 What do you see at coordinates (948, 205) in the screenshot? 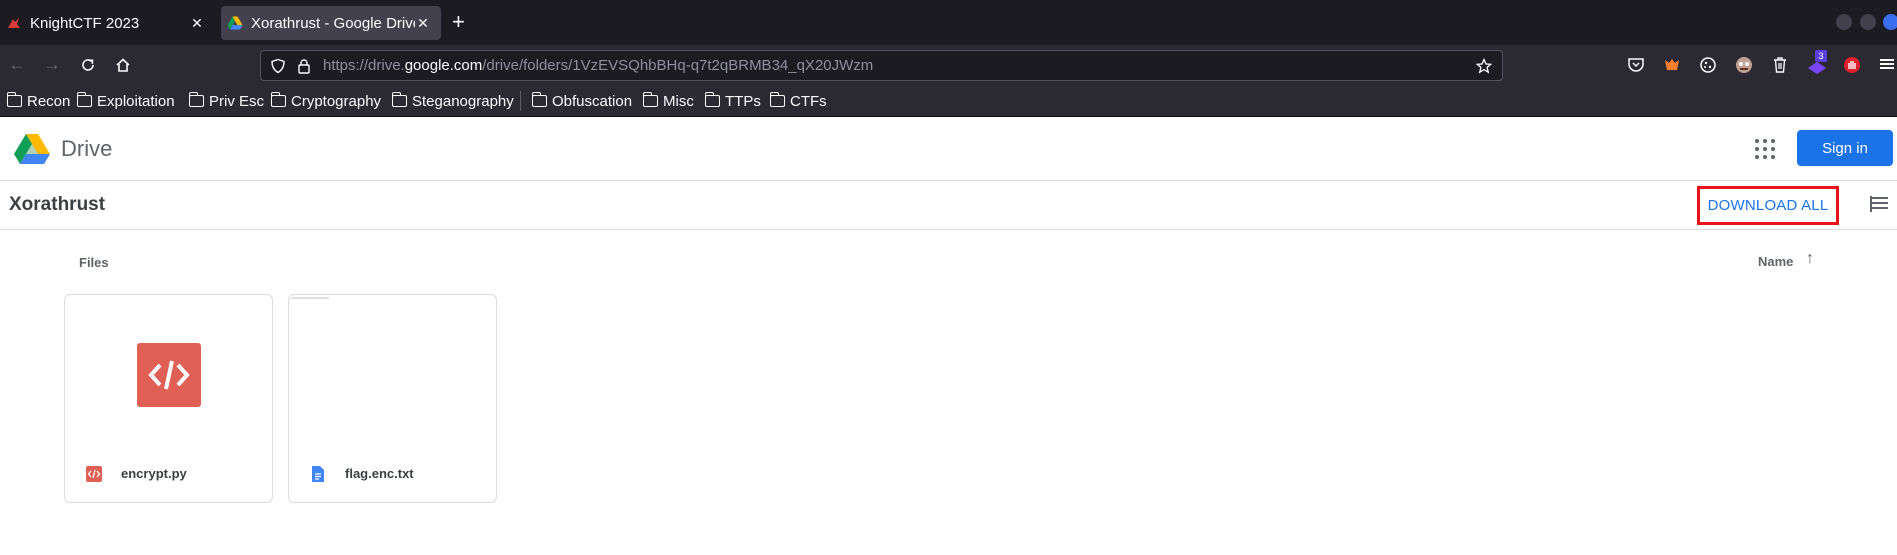
I see `folder-toolbar: Xorathrust DOWNLOAD ALL` at bounding box center [948, 205].